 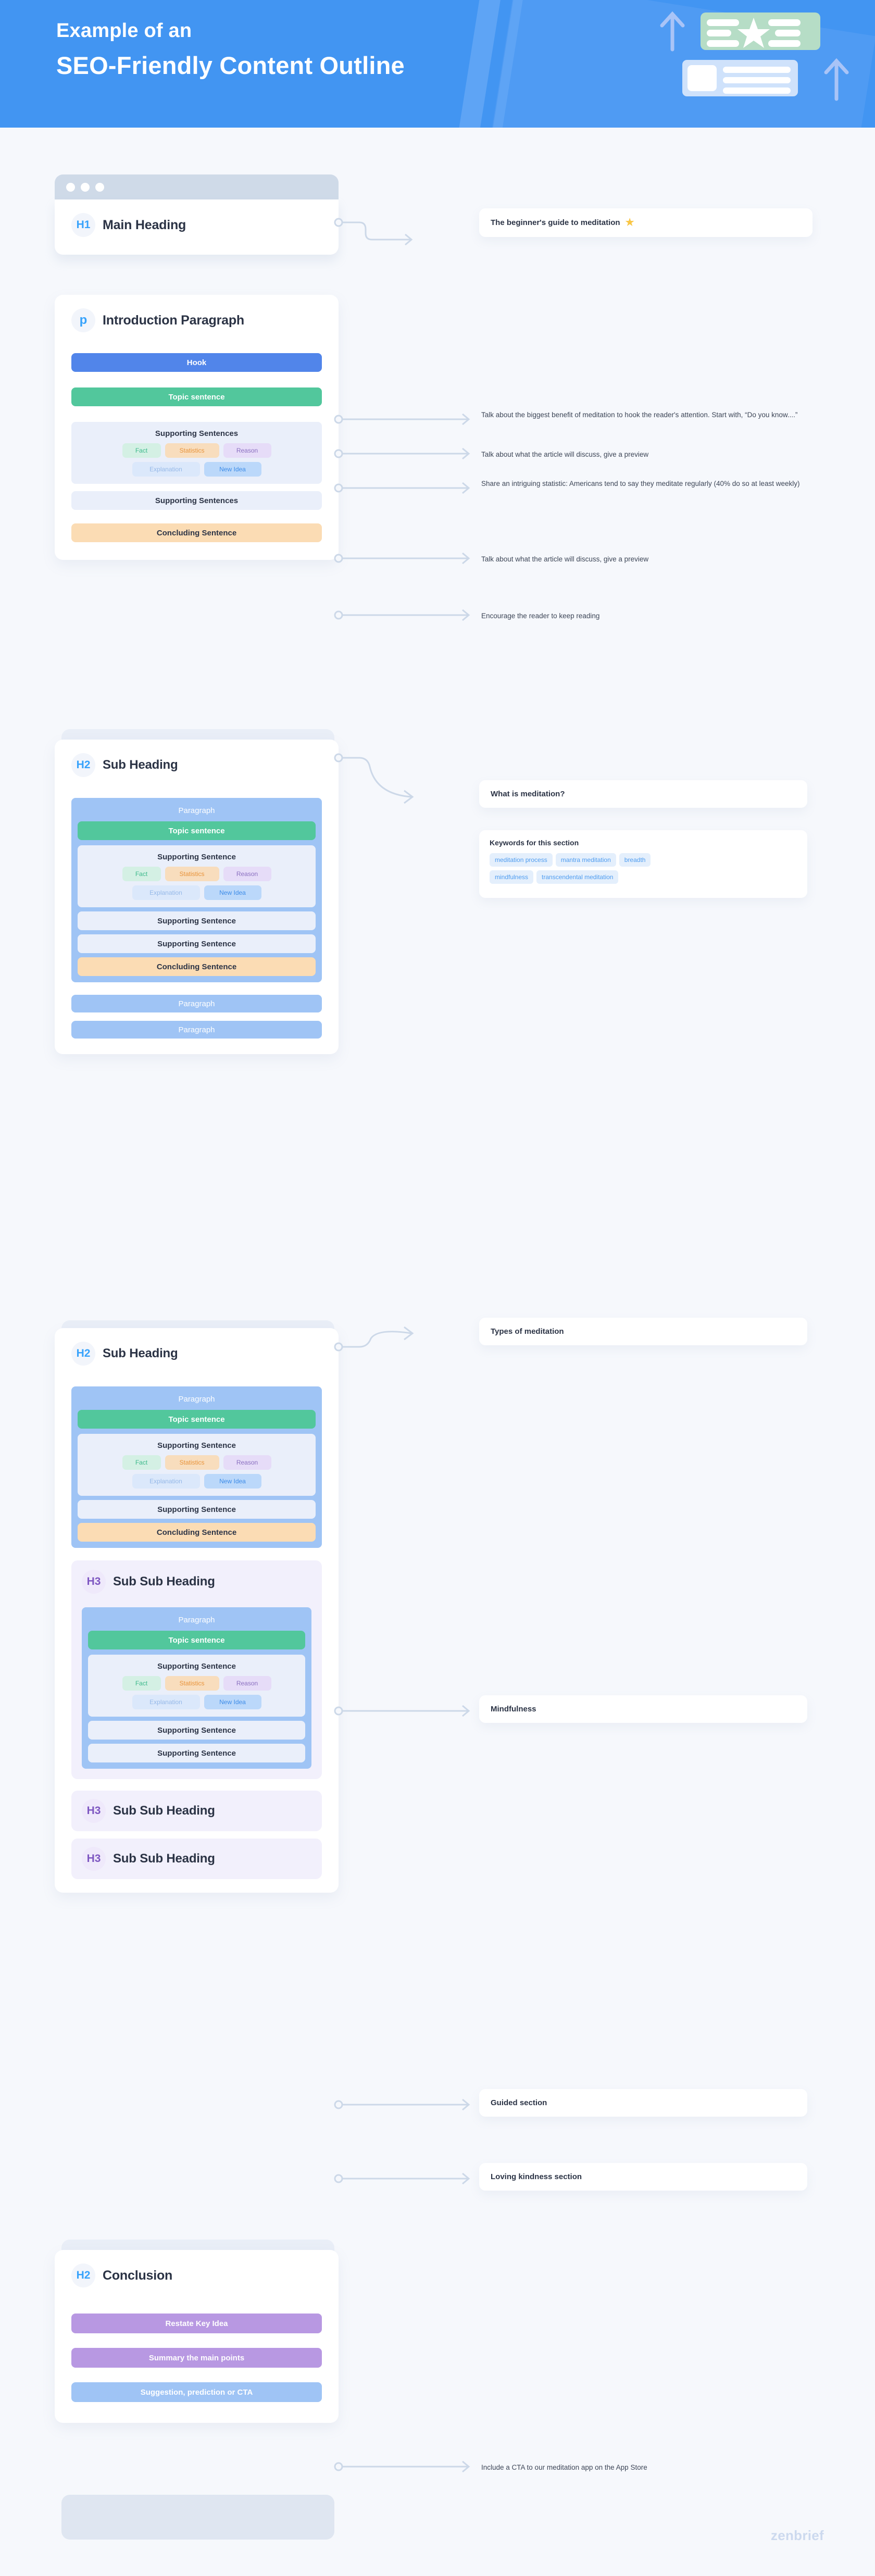 What do you see at coordinates (643, 794) in the screenshot?
I see `h2-first-callout: What is meditation?` at bounding box center [643, 794].